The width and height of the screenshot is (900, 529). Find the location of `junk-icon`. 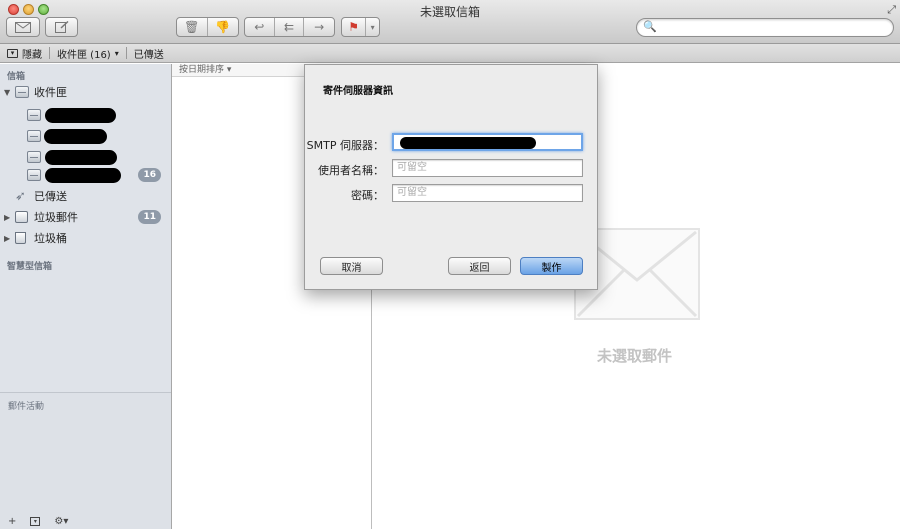

junk-icon is located at coordinates (21, 217).